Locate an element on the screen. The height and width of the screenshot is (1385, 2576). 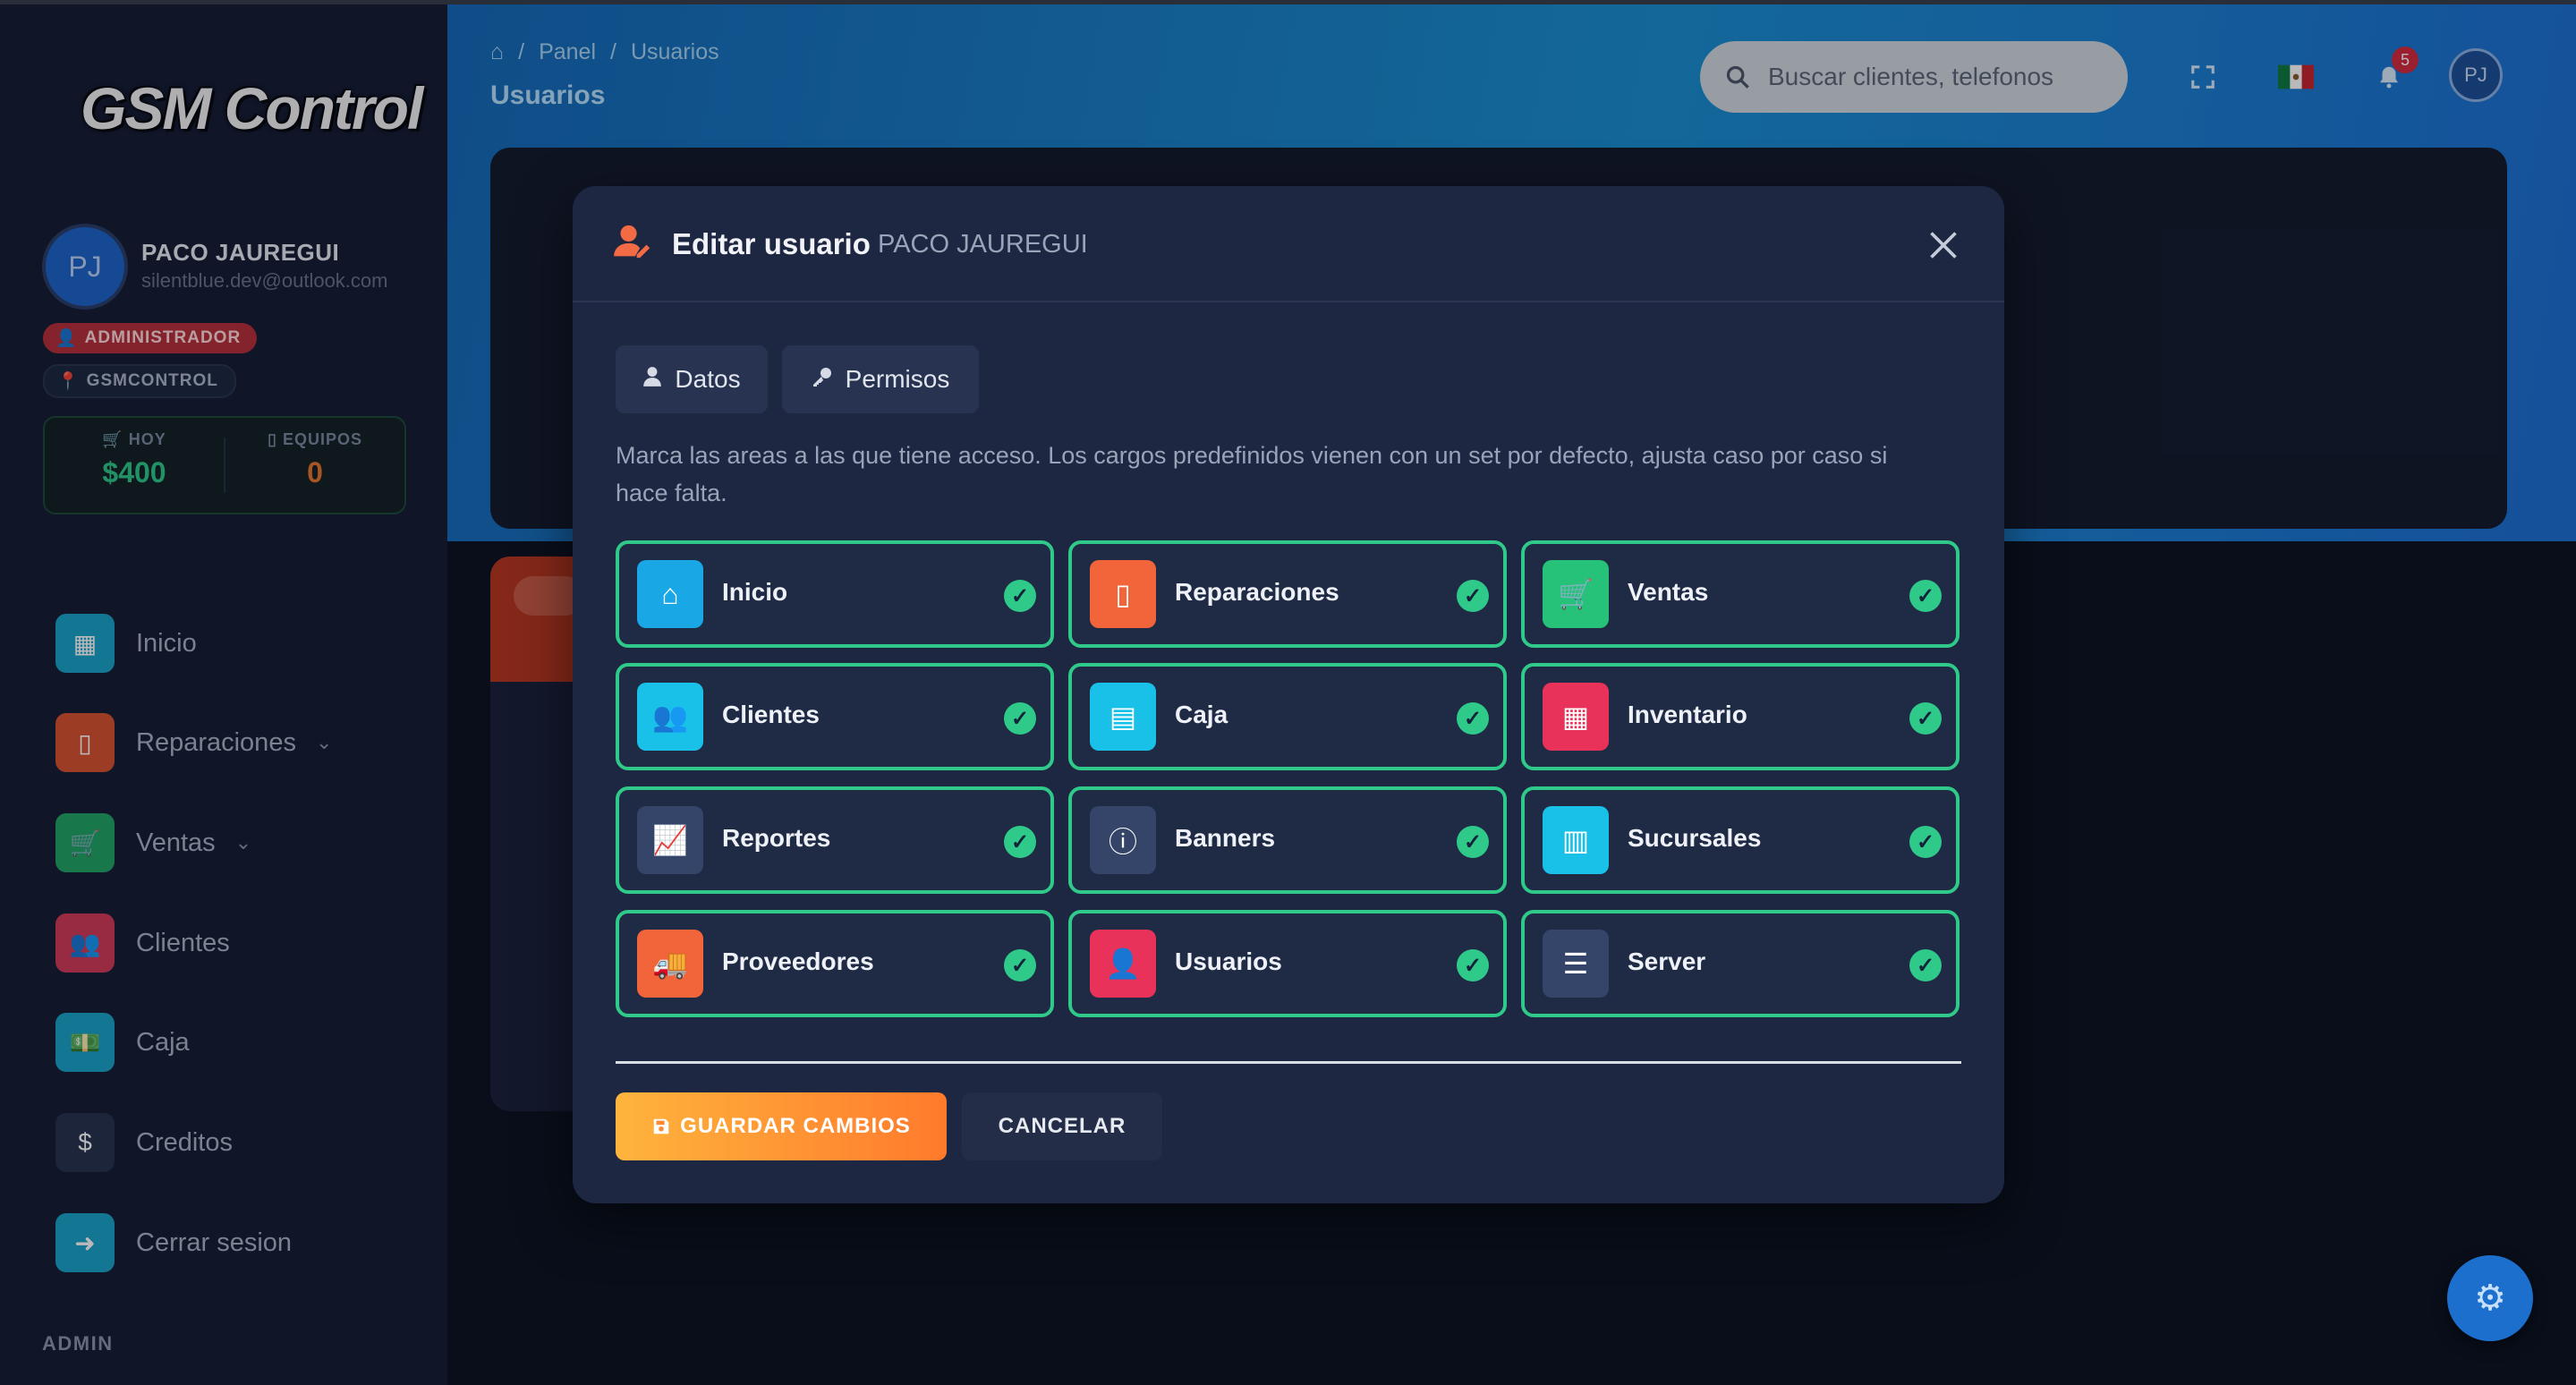
tab-datos-label: Datos is located at coordinates (708, 379).